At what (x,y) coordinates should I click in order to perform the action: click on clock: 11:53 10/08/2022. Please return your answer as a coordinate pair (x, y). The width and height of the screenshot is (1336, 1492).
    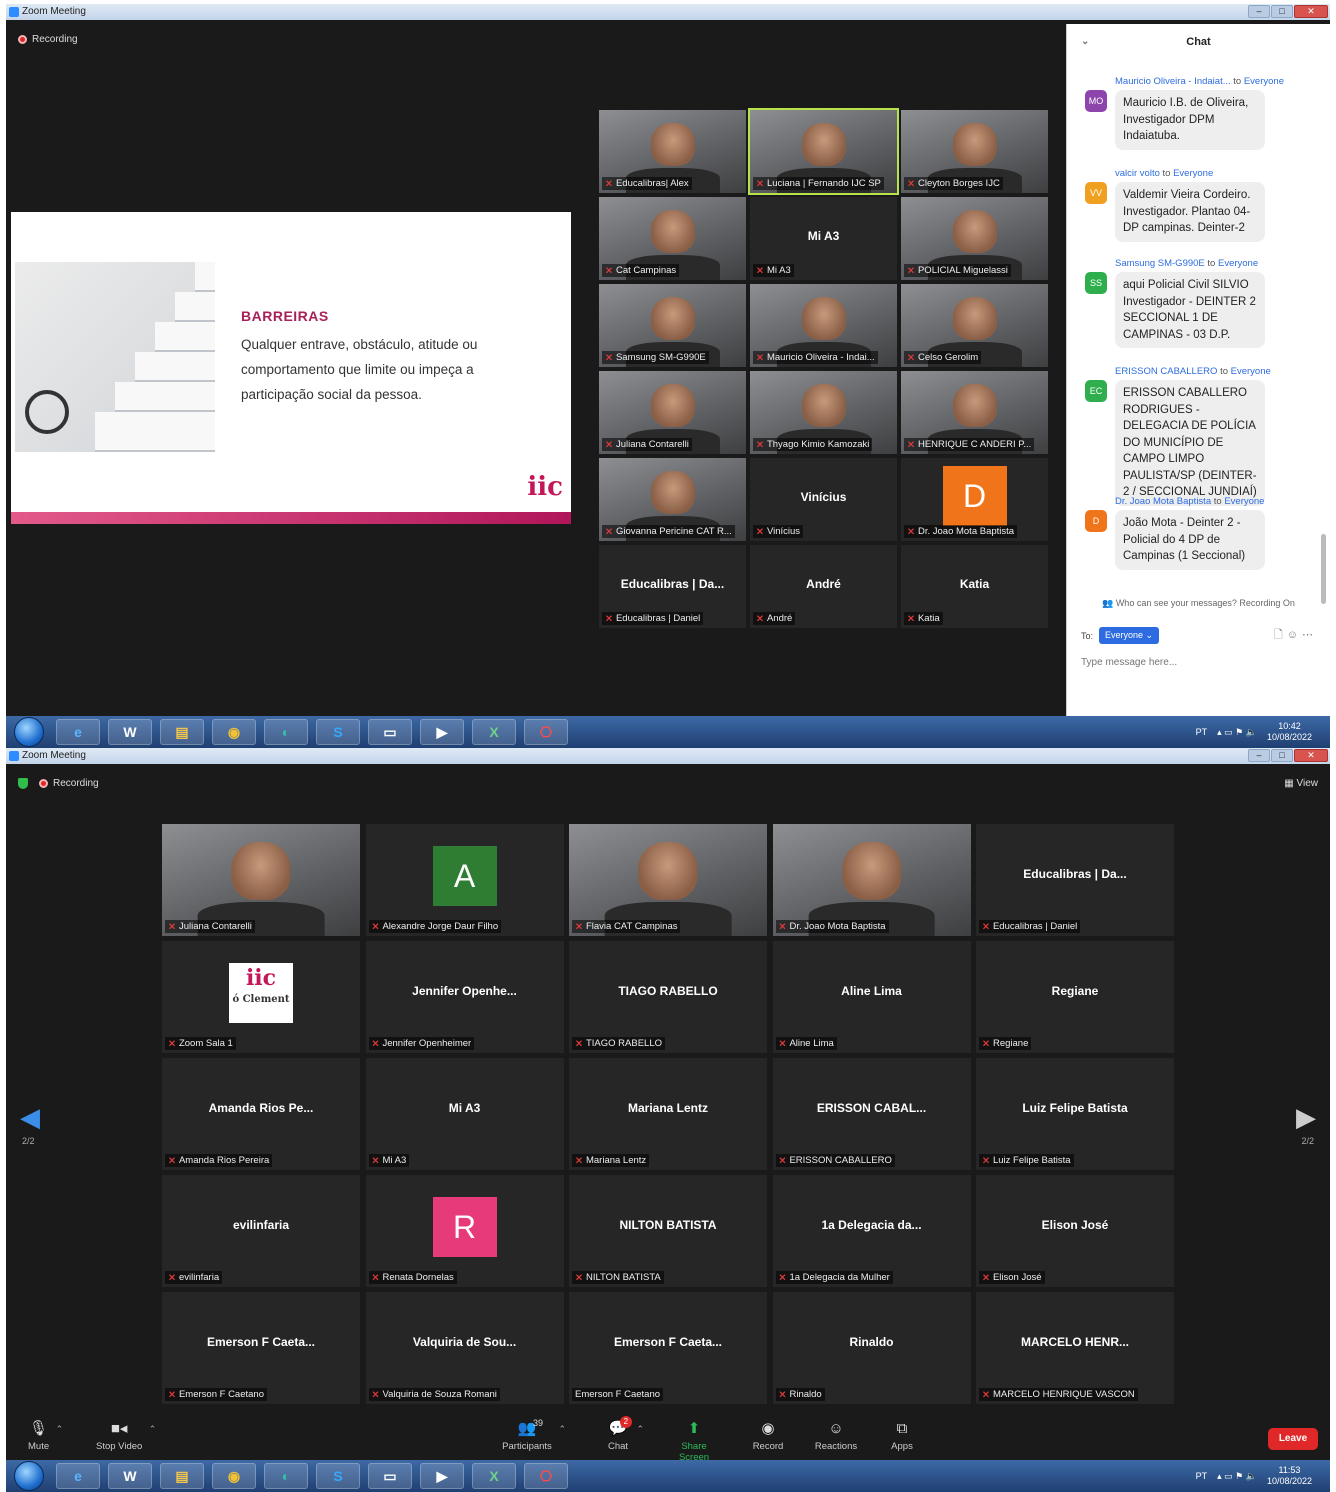
    Looking at the image, I should click on (1289, 1476).